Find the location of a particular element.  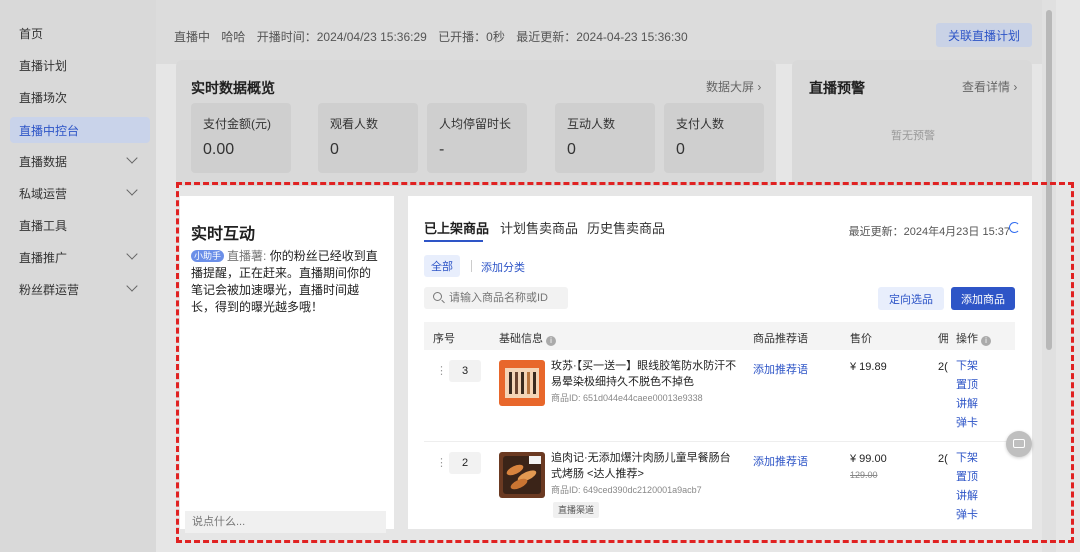

sidebar-item-label: 直播推广 is located at coordinates (43, 257).